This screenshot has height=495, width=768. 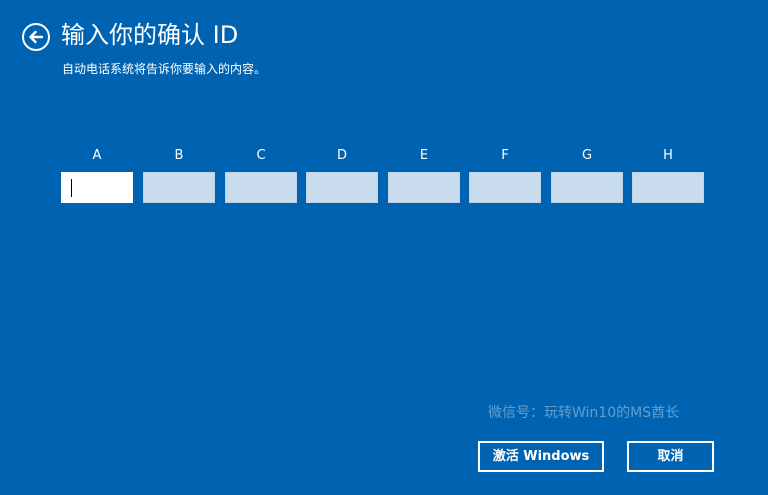 I want to click on id-group-c: C, so click(x=261, y=174).